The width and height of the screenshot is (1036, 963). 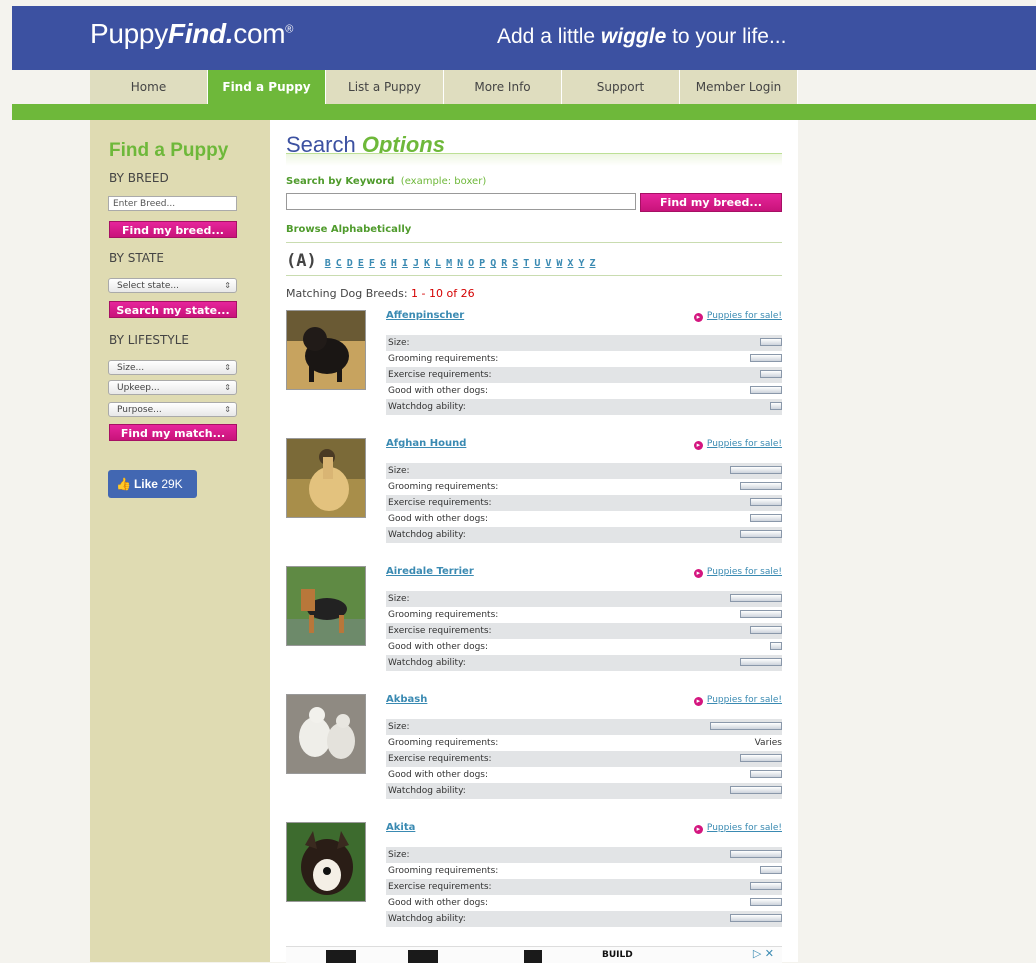 I want to click on letter-link-e: E, so click(x=361, y=263).